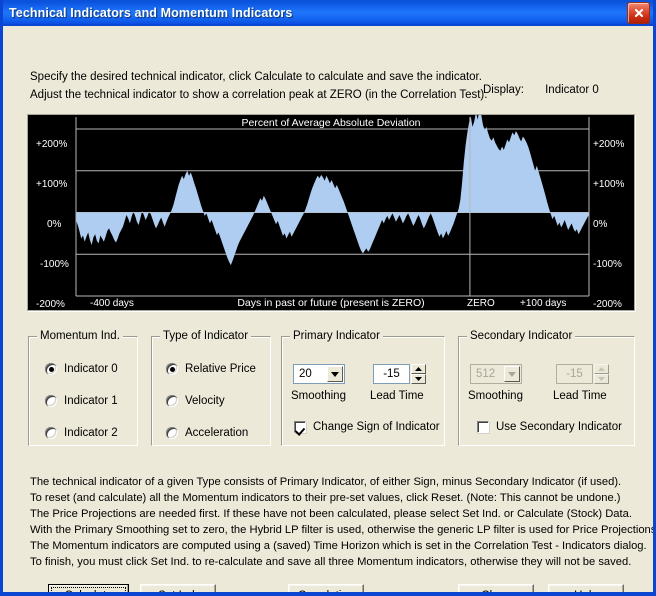  What do you see at coordinates (205, 401) in the screenshot?
I see `radio-label: Velocity` at bounding box center [205, 401].